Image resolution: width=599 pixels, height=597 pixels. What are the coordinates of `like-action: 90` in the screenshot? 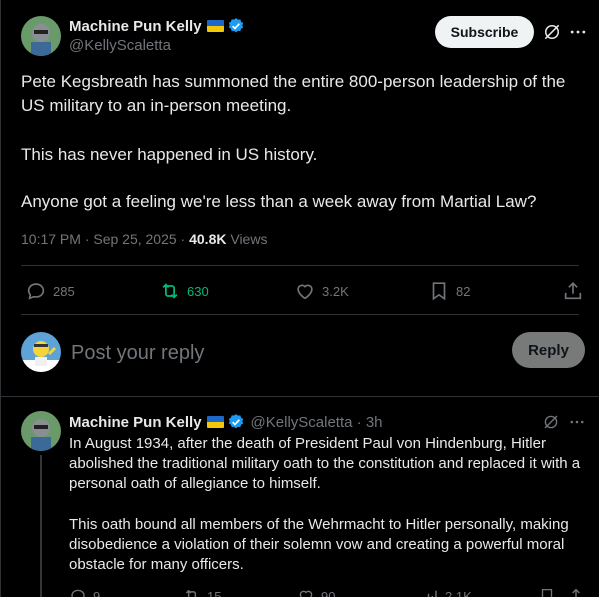 It's located at (316, 592).